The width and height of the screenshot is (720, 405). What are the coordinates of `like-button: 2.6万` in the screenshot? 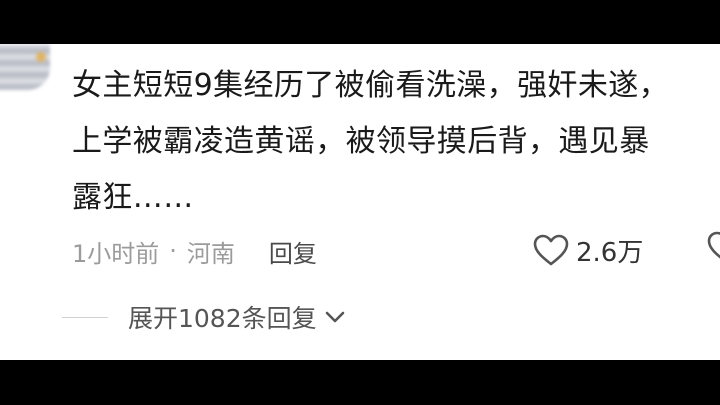 It's located at (587, 250).